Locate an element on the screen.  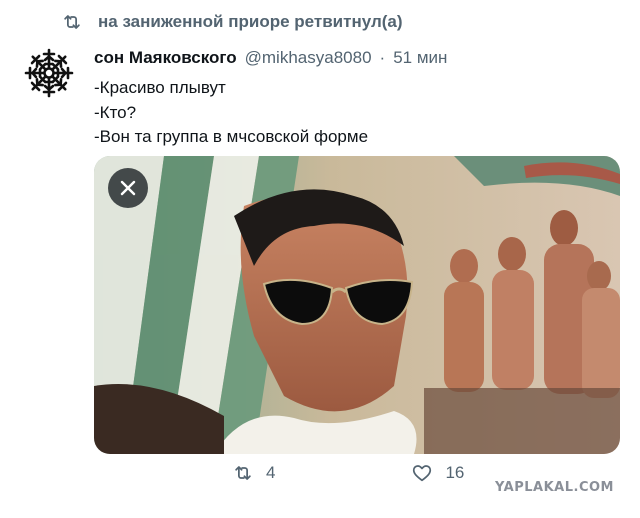
watermark: YAPLAKAL.COM is located at coordinates (554, 487).